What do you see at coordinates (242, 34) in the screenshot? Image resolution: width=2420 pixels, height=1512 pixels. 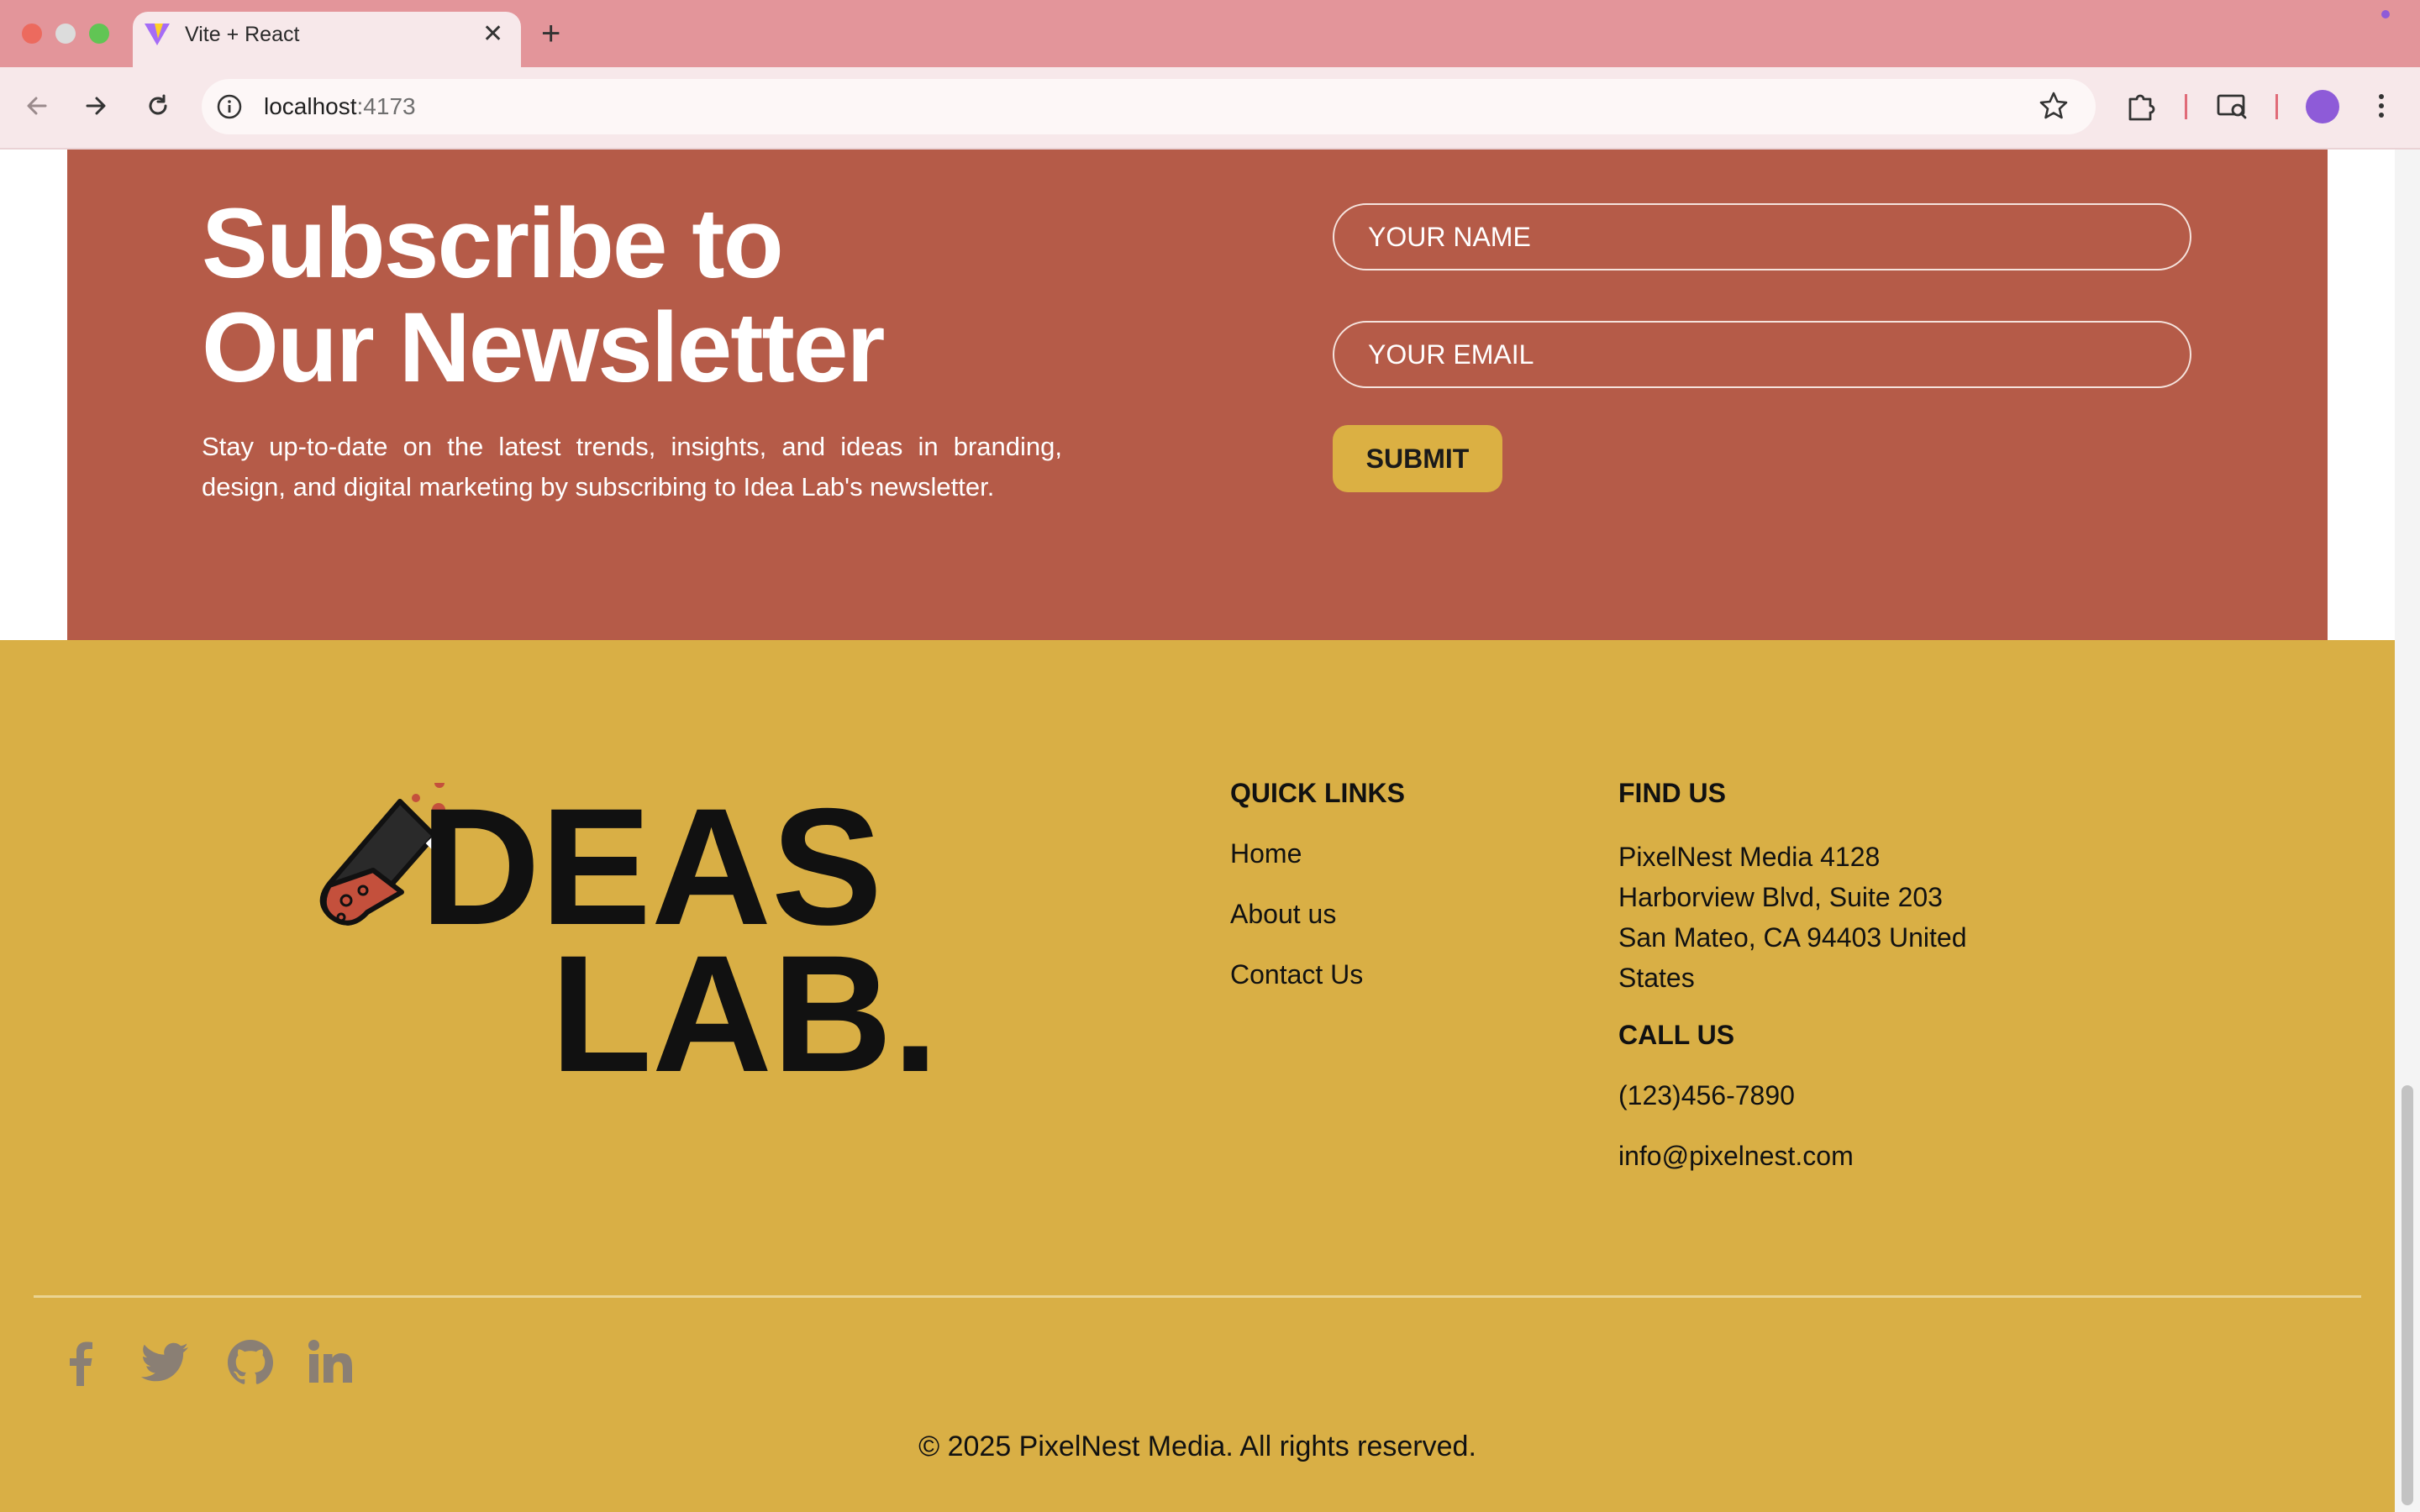 I see `tab-title: Vite + React` at bounding box center [242, 34].